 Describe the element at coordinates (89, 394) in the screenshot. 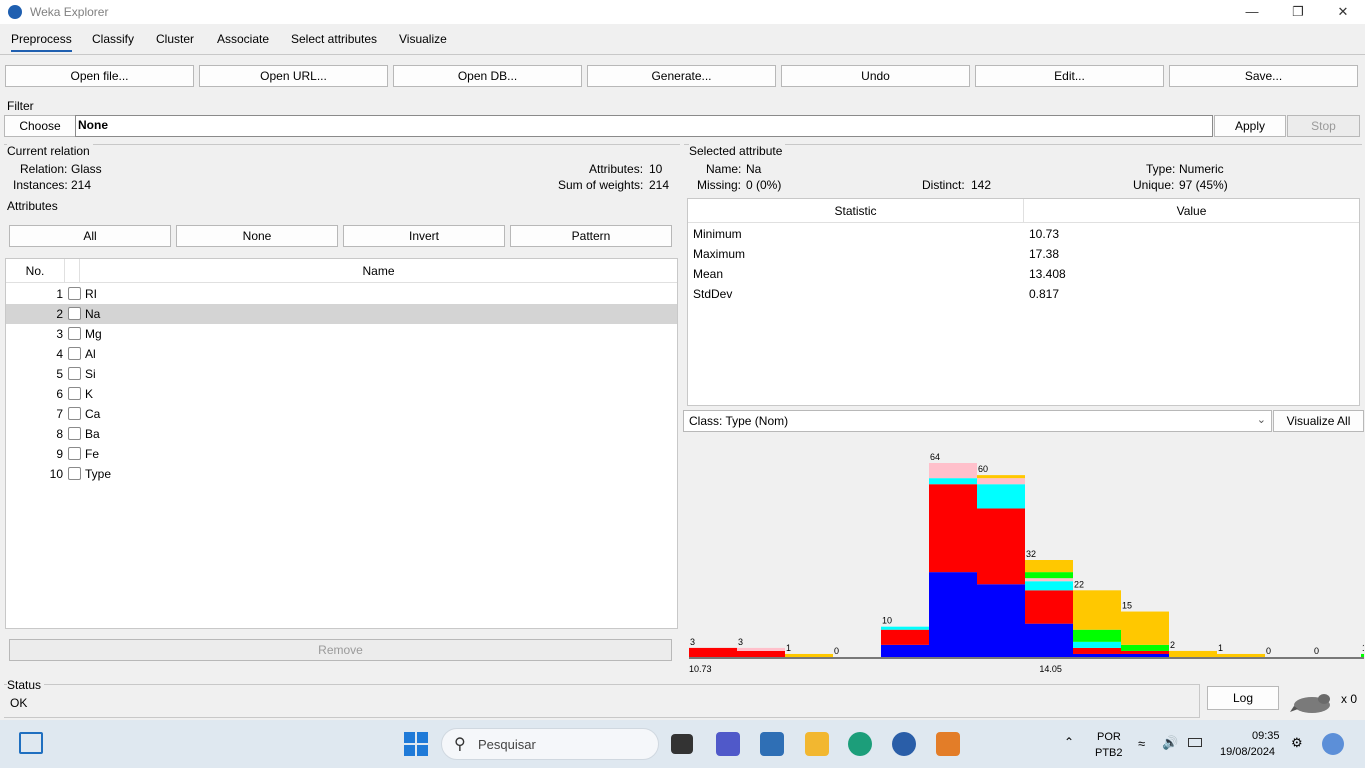

I see `attribute-name: K` at that location.